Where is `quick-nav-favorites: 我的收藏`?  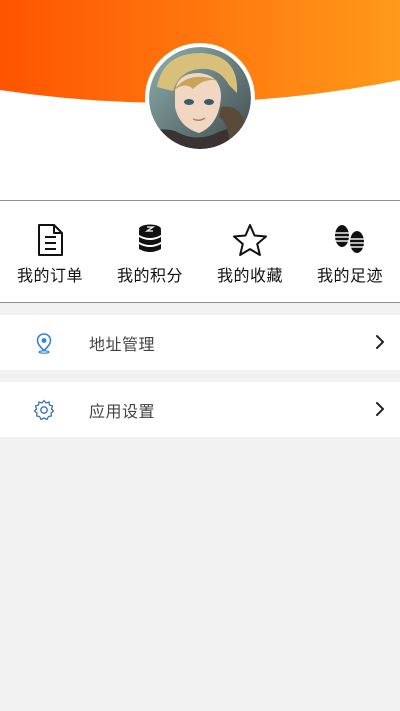 quick-nav-favorites: 我的收藏 is located at coordinates (250, 251).